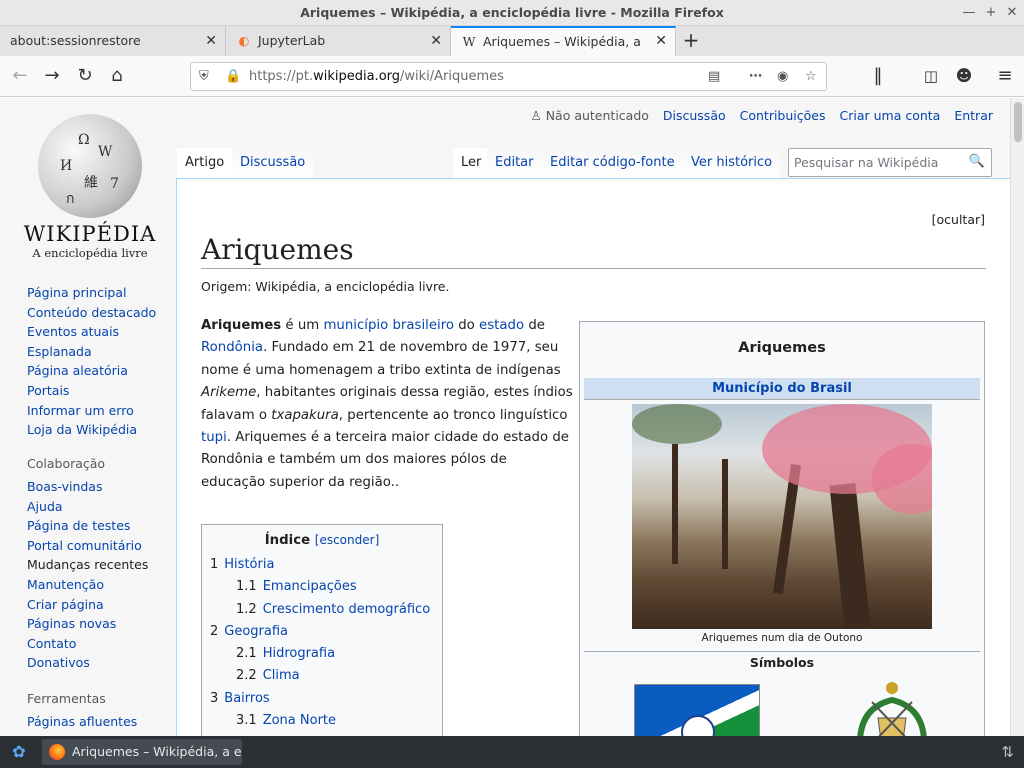  Describe the element at coordinates (113, 41) in the screenshot. I see `tab-session-restore: about:sessionrestore ✕` at that location.